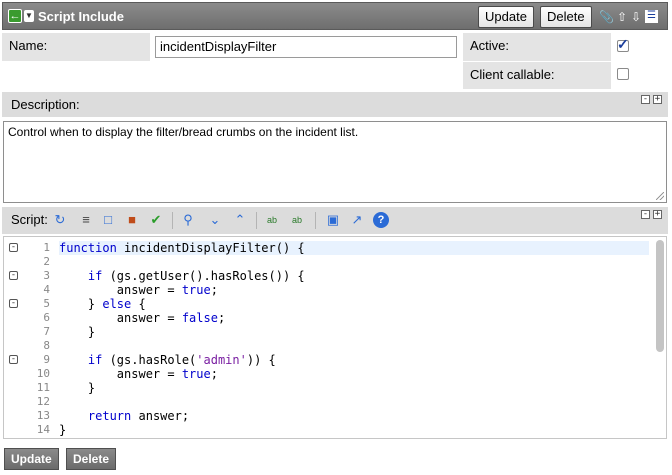  Describe the element at coordinates (335, 16) in the screenshot. I see `form-header: ← ▼ Script Include Update Delete 📎 ⇧ ⇩ ☰` at that location.